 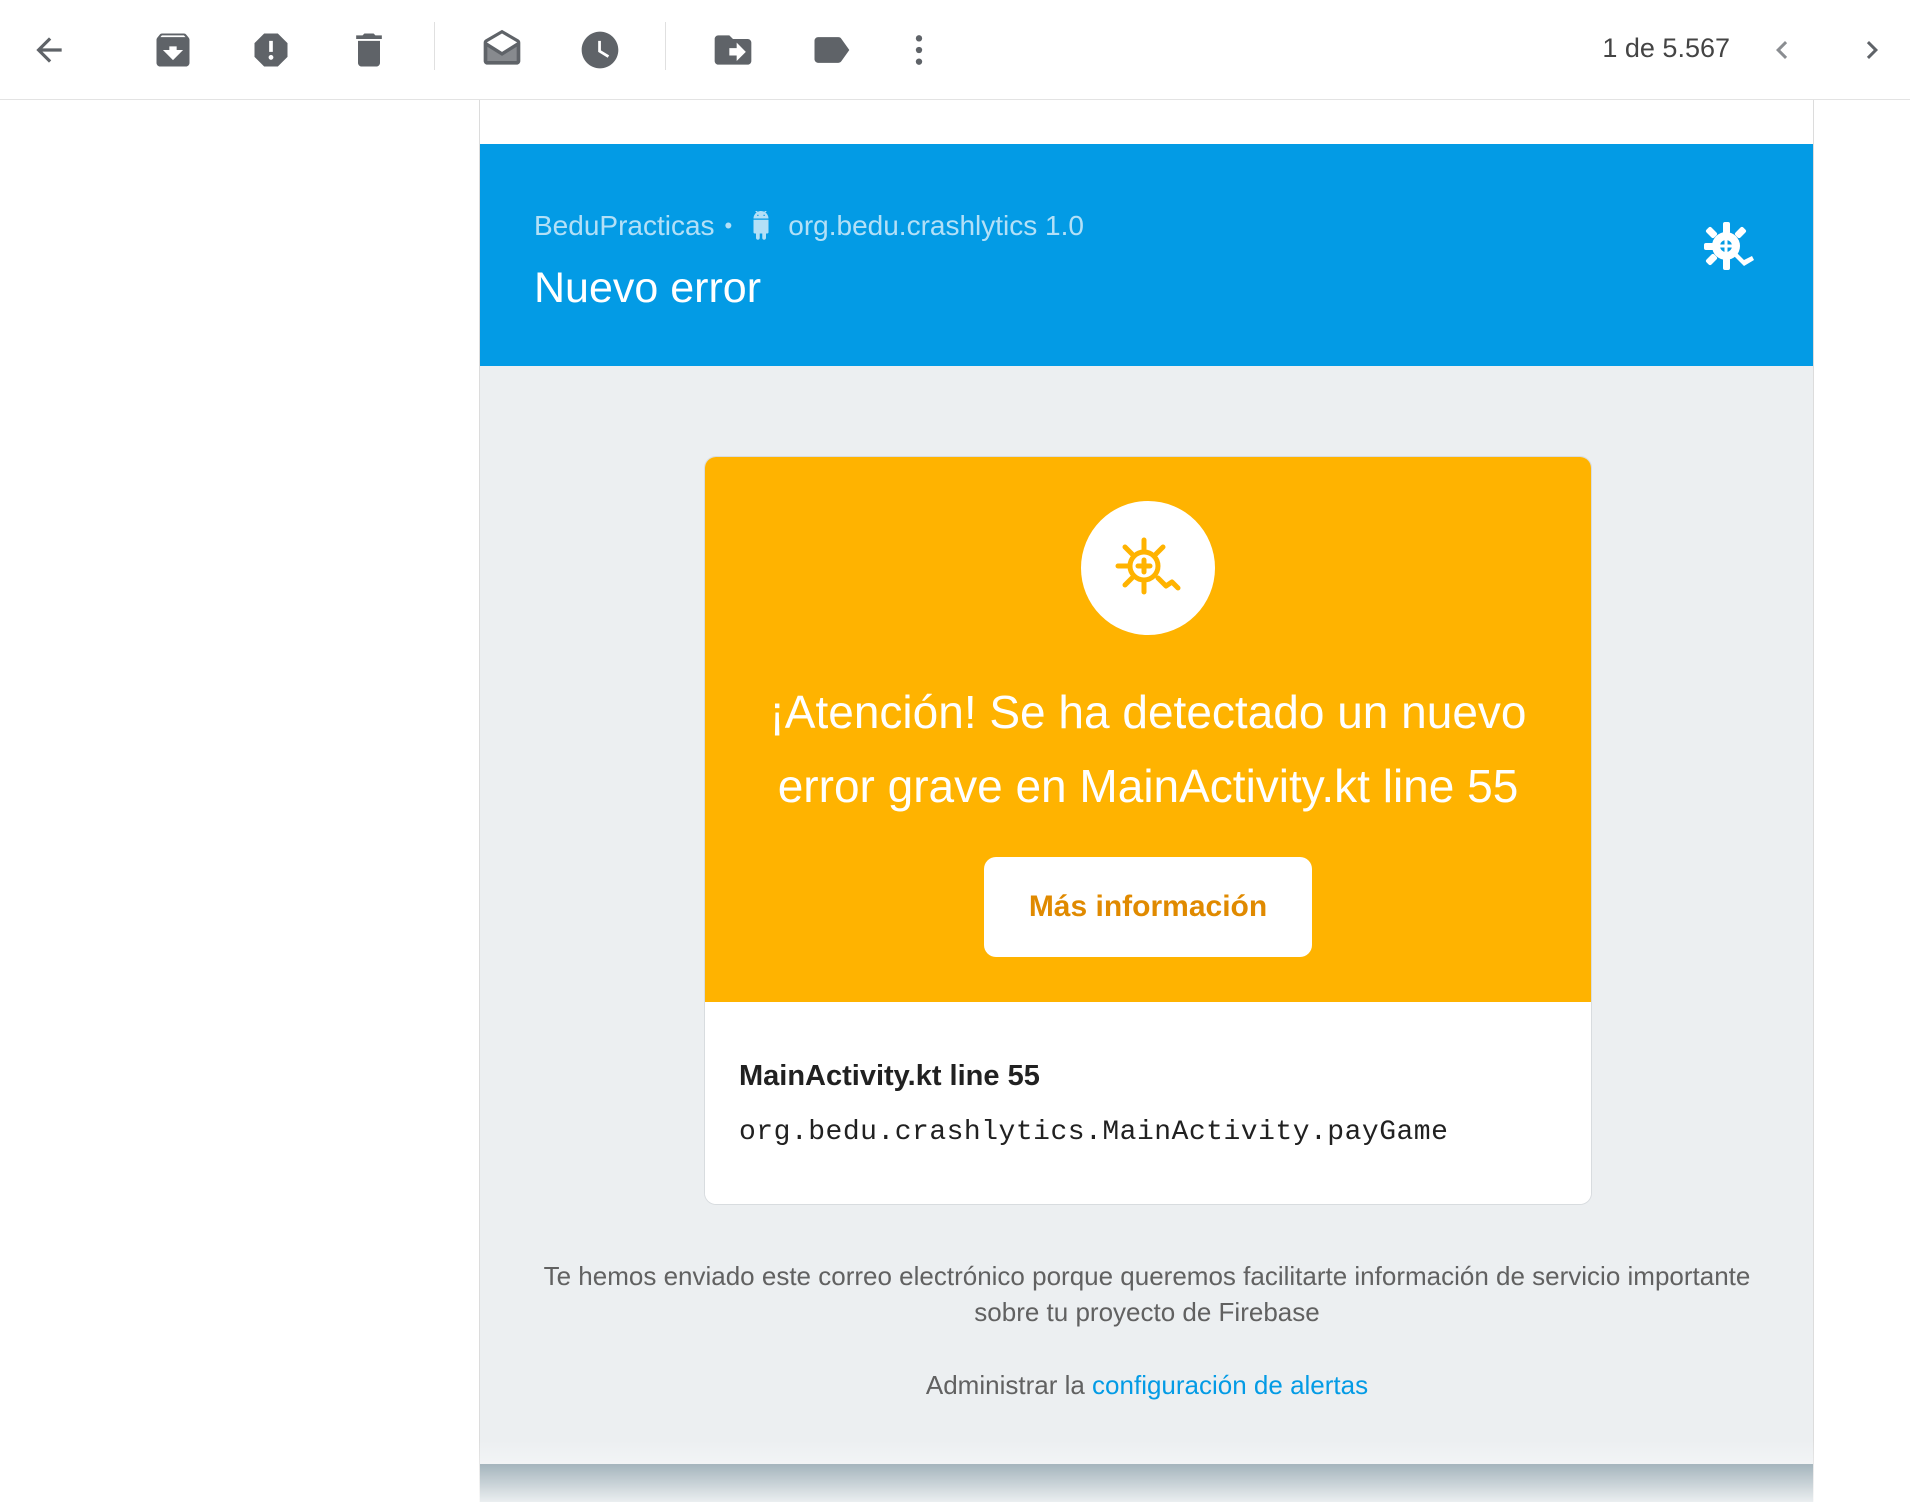 I want to click on label-button, so click(x=831, y=50).